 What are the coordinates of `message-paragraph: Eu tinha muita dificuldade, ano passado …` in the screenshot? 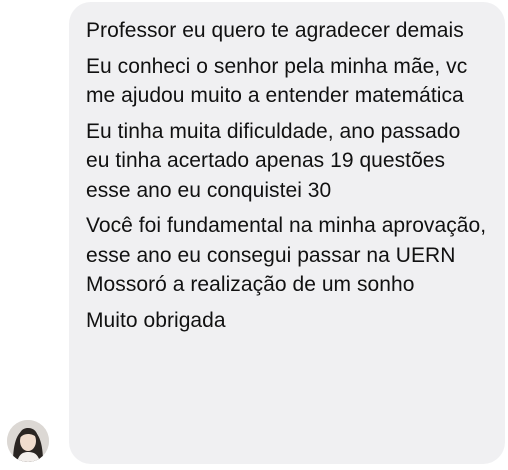 It's located at (273, 160).